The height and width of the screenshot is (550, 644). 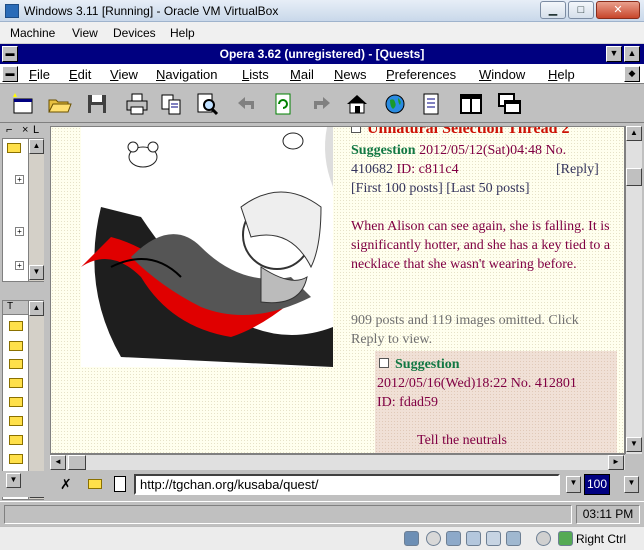 What do you see at coordinates (357, 104) in the screenshot?
I see `home-icon` at bounding box center [357, 104].